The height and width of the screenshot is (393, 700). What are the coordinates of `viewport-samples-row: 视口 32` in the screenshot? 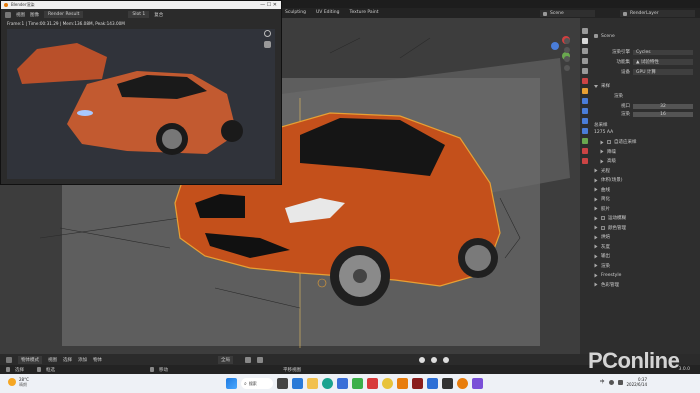 It's located at (648, 106).